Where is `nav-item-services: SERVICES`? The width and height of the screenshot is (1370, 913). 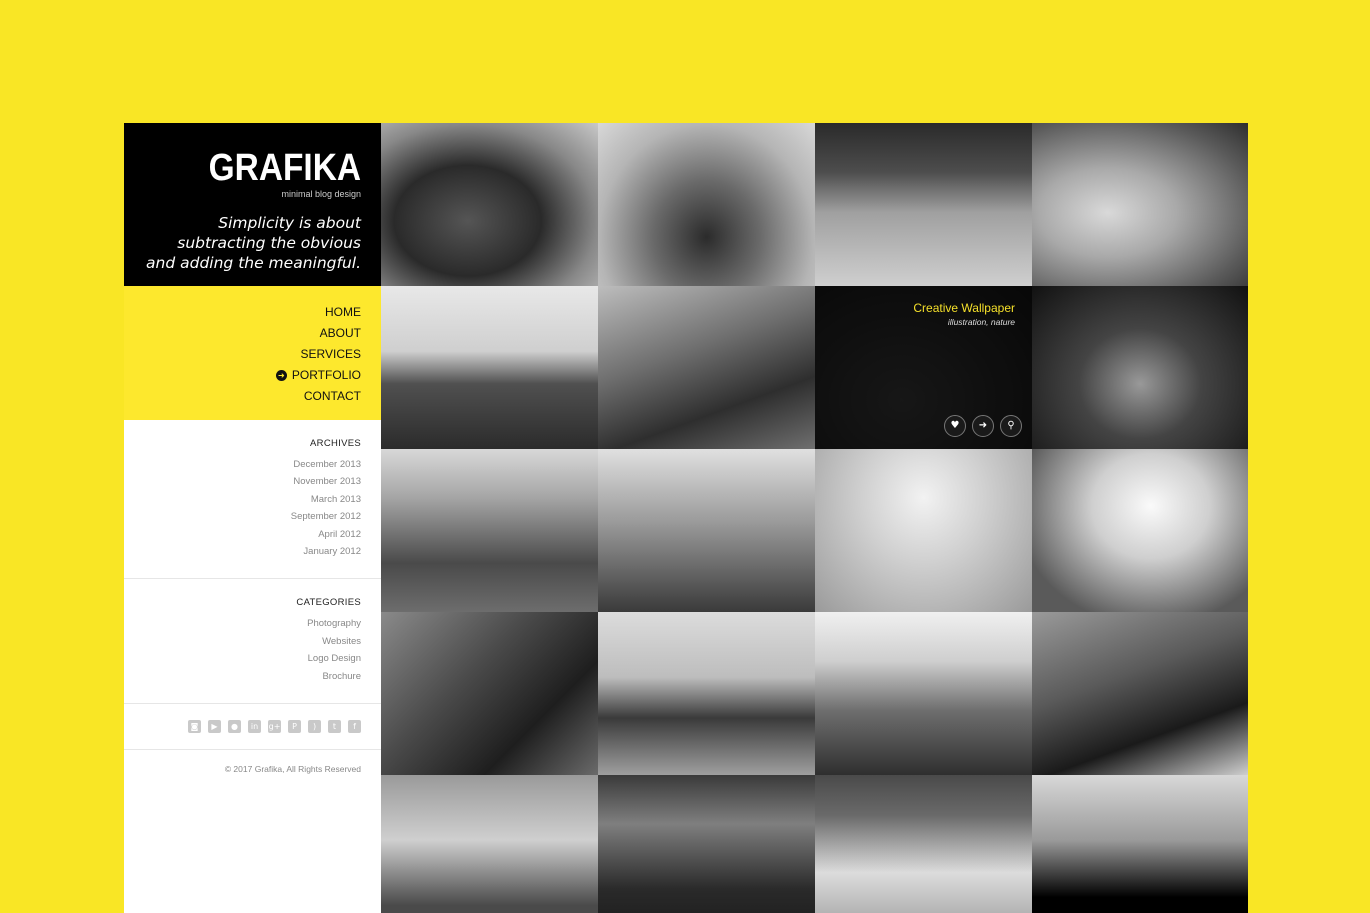 nav-item-services: SERVICES is located at coordinates (252, 354).